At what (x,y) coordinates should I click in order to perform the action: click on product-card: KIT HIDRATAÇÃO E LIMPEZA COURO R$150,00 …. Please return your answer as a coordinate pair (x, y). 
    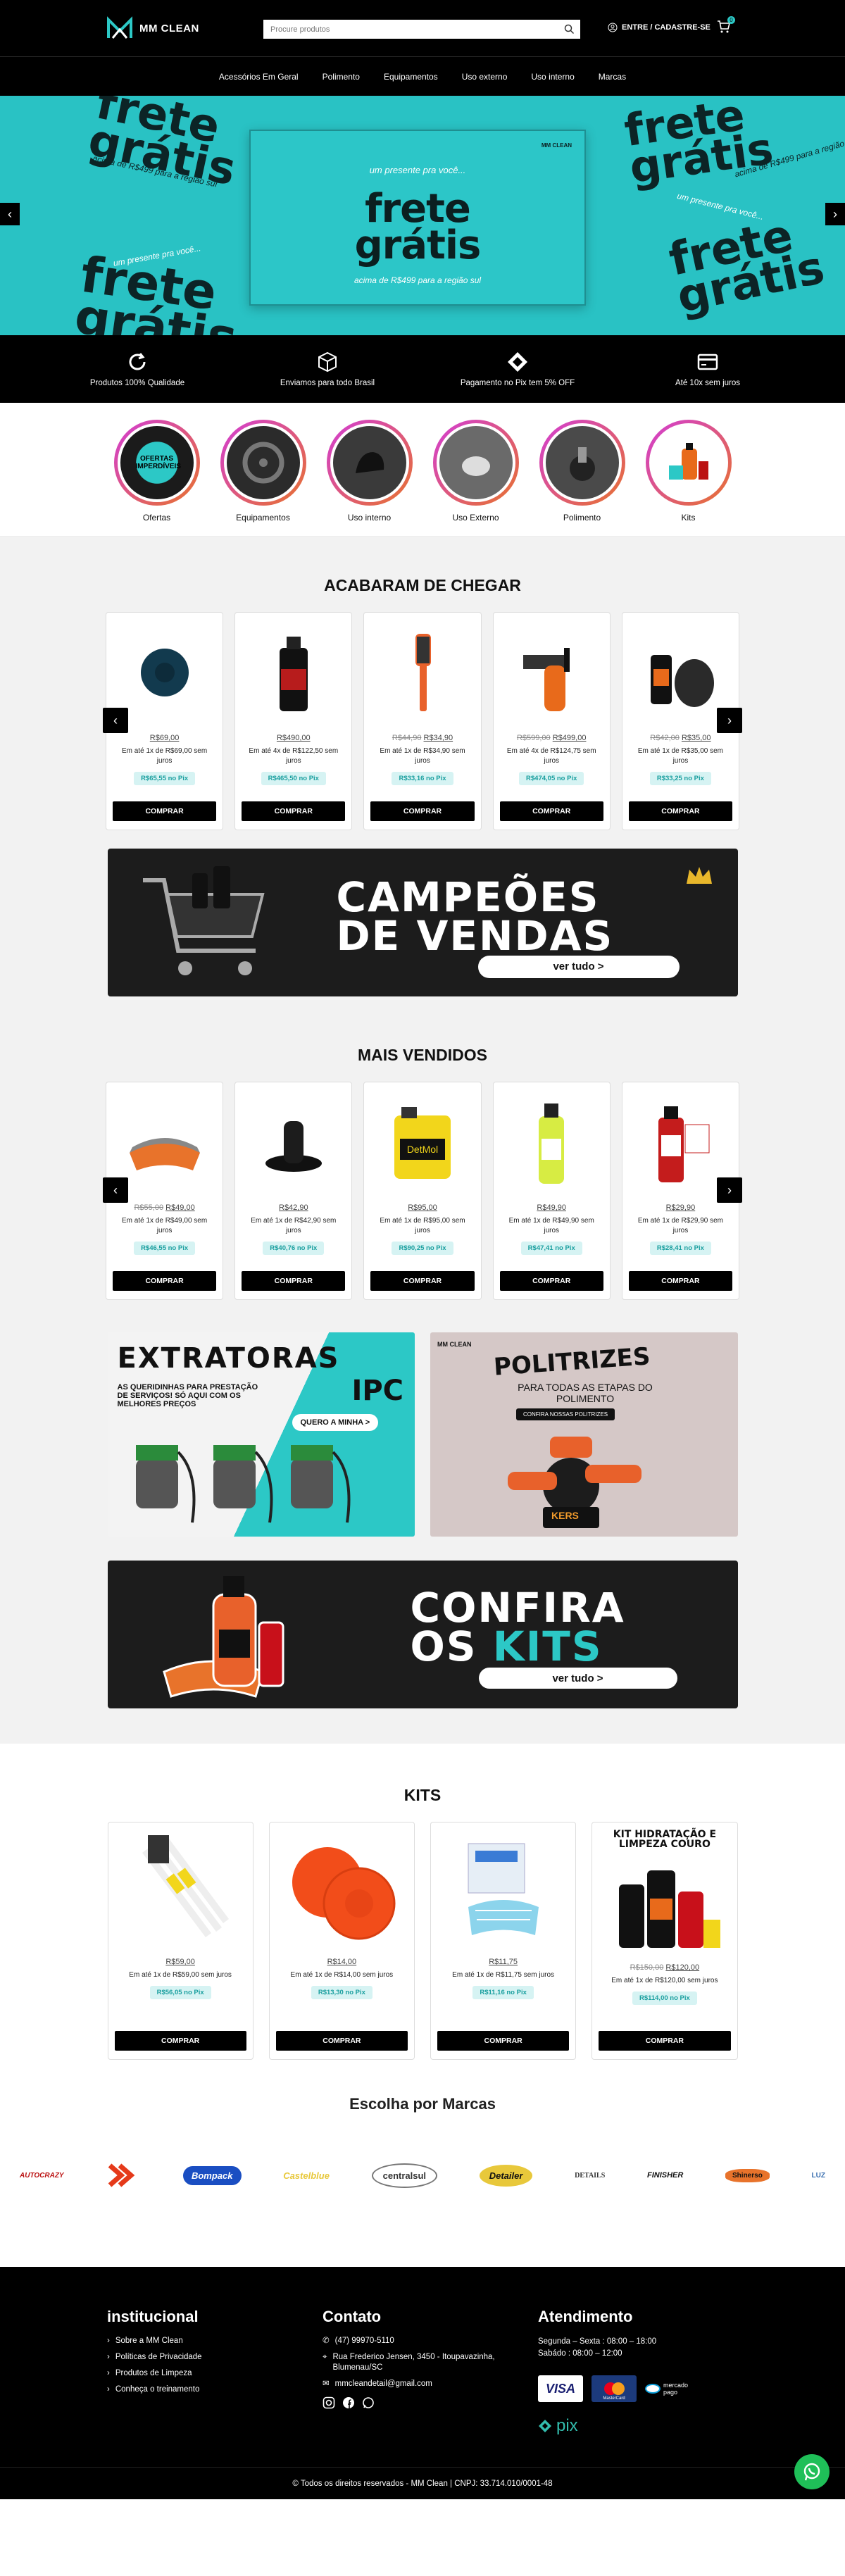
    Looking at the image, I should click on (665, 1941).